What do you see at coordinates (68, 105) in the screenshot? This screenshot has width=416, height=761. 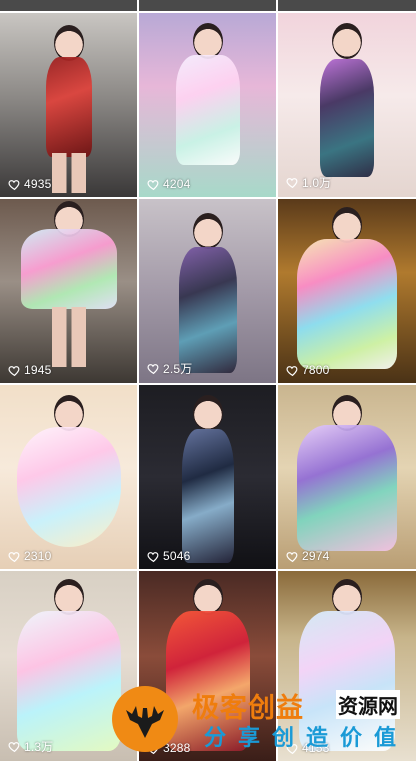 I see `video-card: 4935` at bounding box center [68, 105].